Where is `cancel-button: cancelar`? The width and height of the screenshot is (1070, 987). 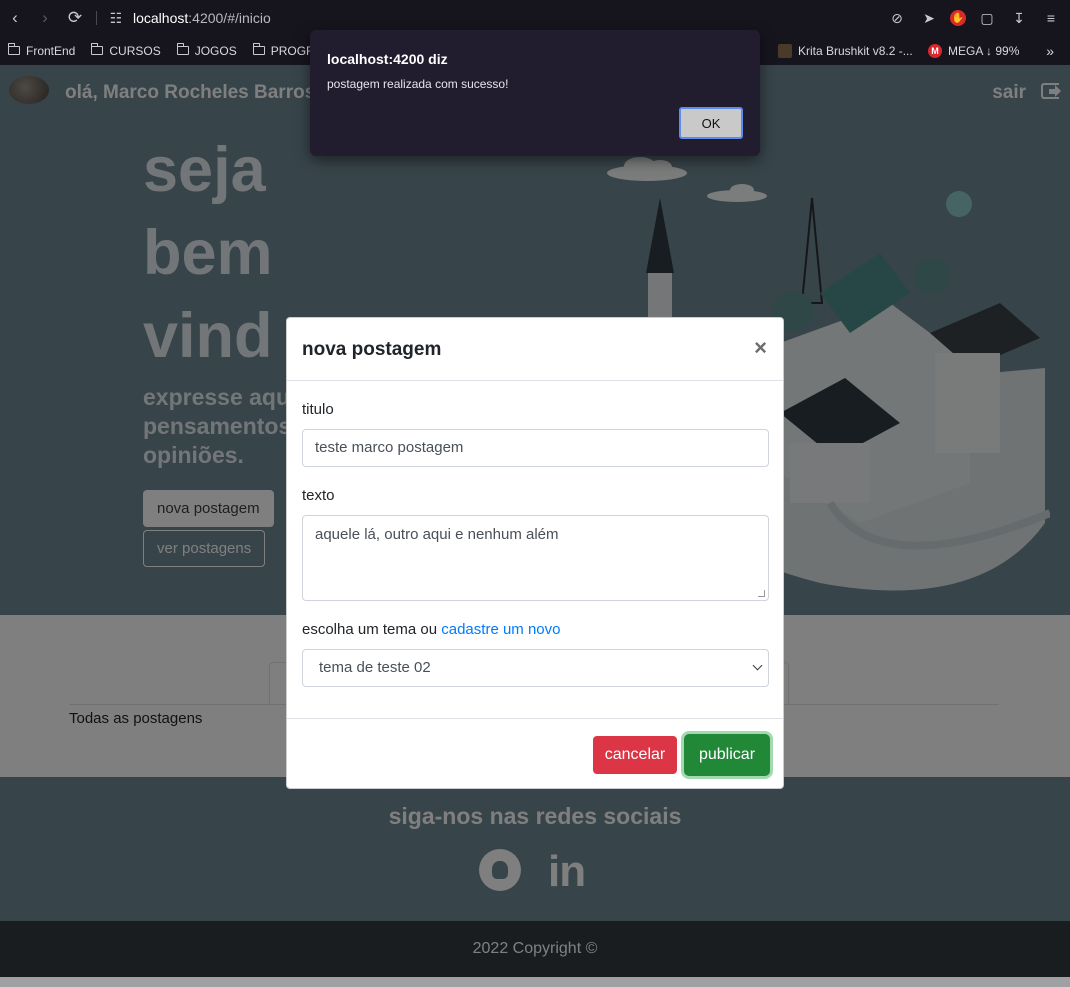
cancel-button: cancelar is located at coordinates (635, 755).